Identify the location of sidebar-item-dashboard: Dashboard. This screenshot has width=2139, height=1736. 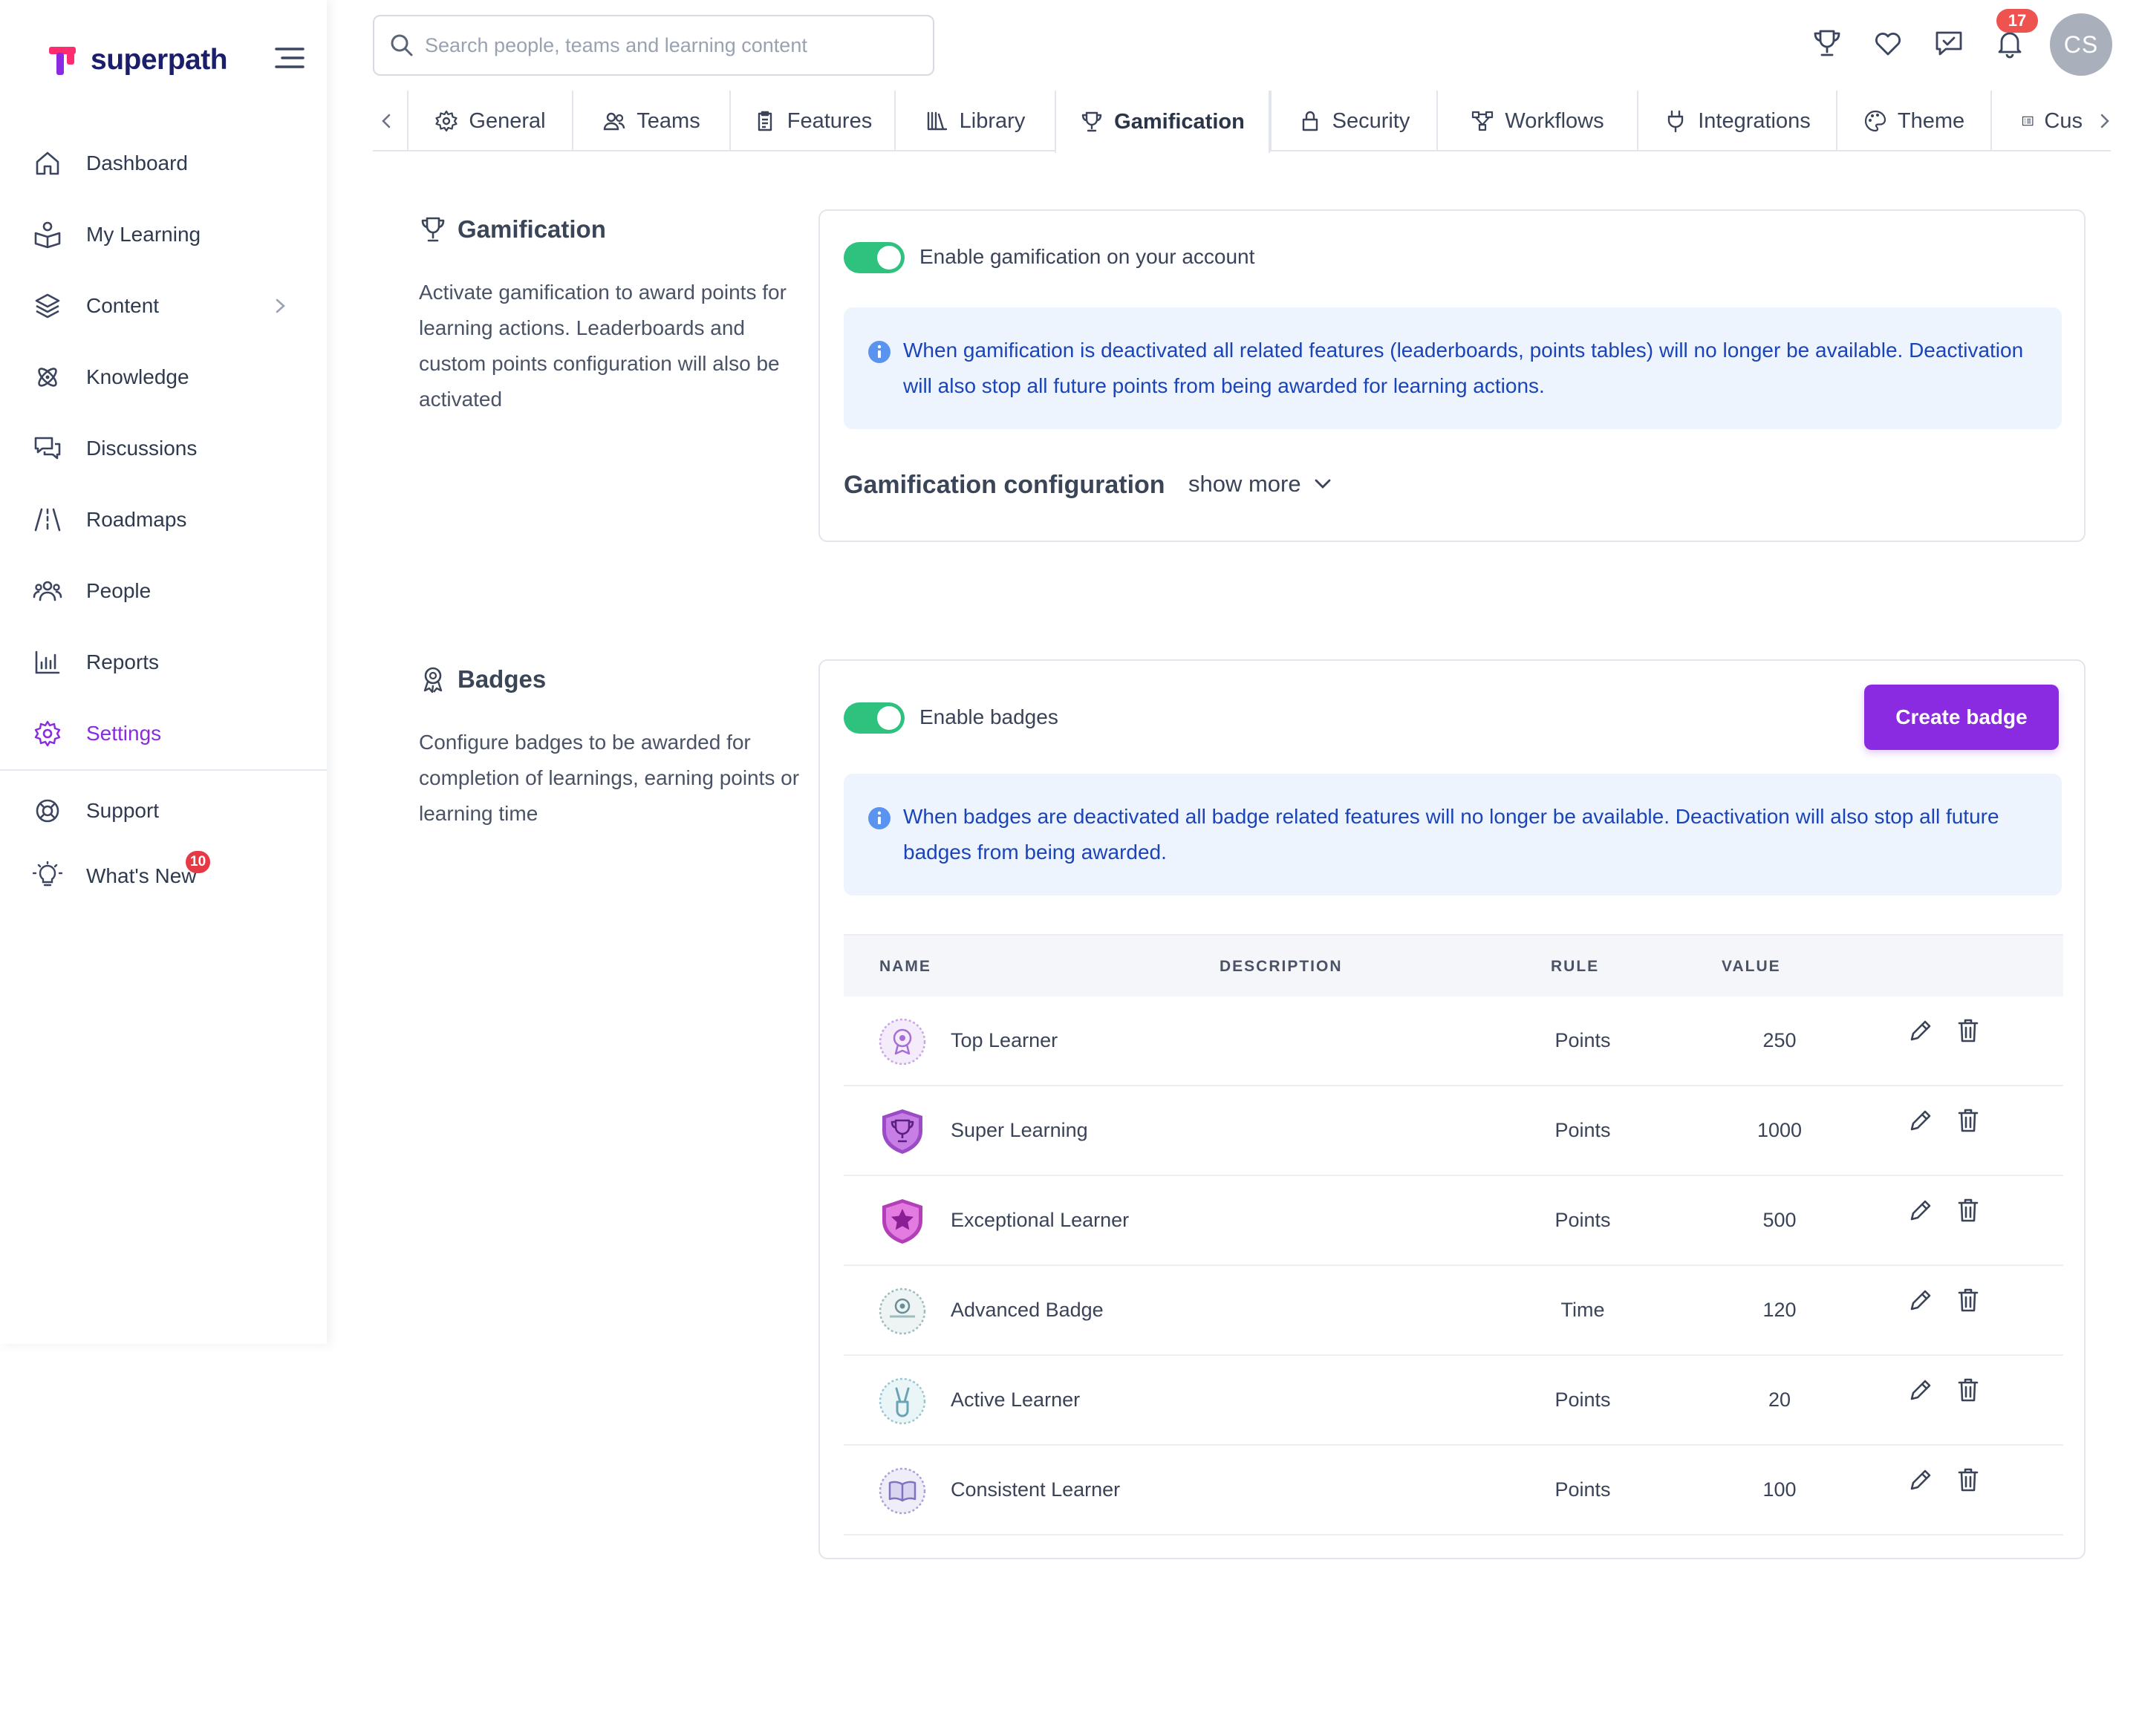
(163, 163).